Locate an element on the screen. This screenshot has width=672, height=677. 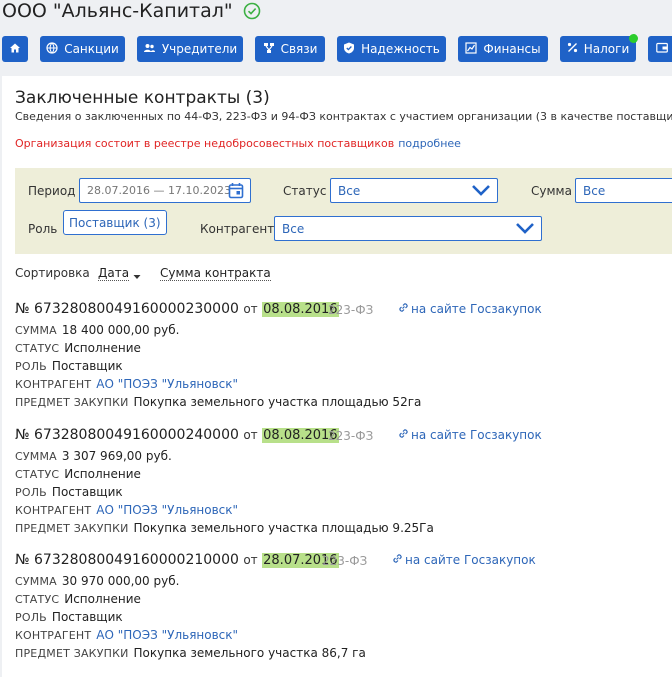
contract-subject: Покупка земельного участка 86,7 га is located at coordinates (249, 653).